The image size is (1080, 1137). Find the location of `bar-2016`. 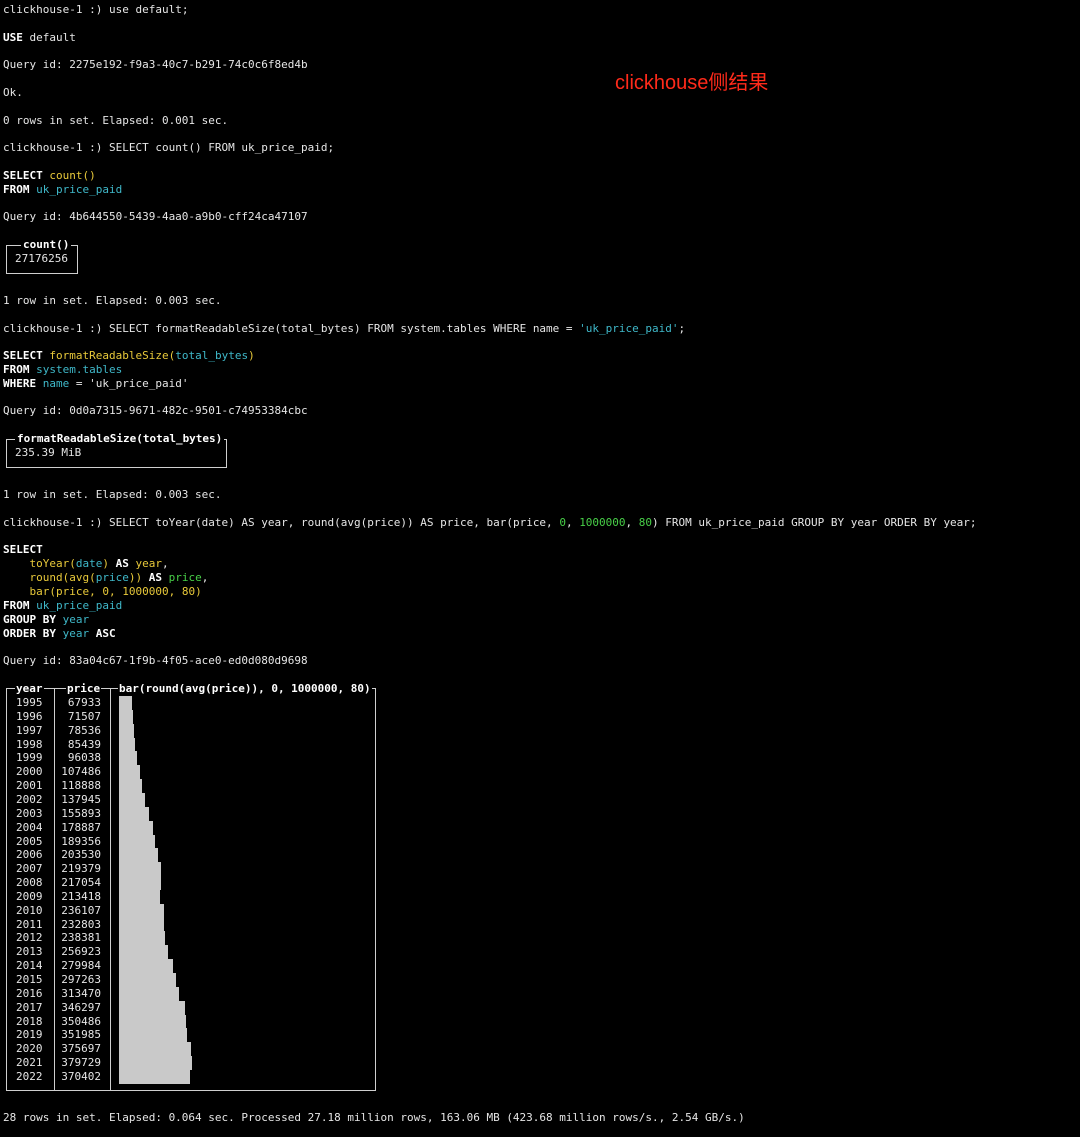

bar-2016 is located at coordinates (149, 993).